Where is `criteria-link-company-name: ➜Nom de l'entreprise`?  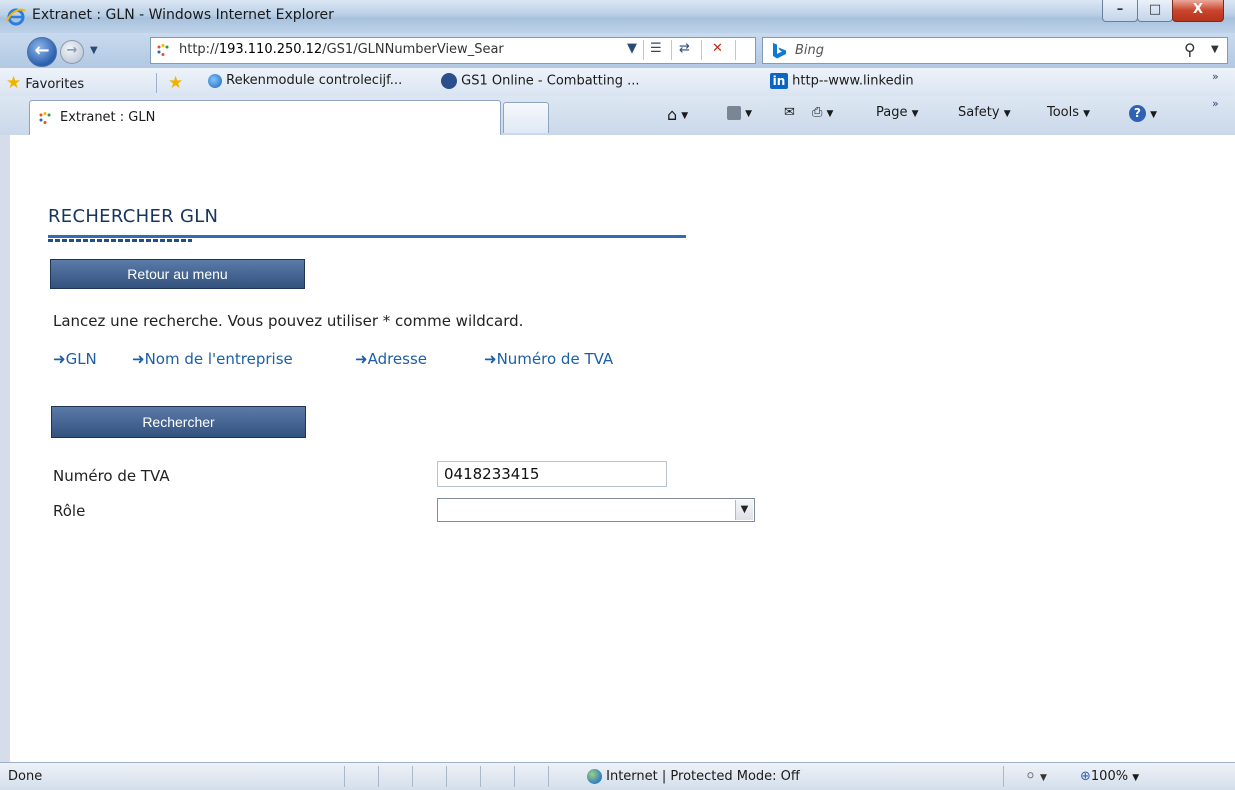
criteria-link-company-name: ➜Nom de l'entreprise is located at coordinates (212, 359).